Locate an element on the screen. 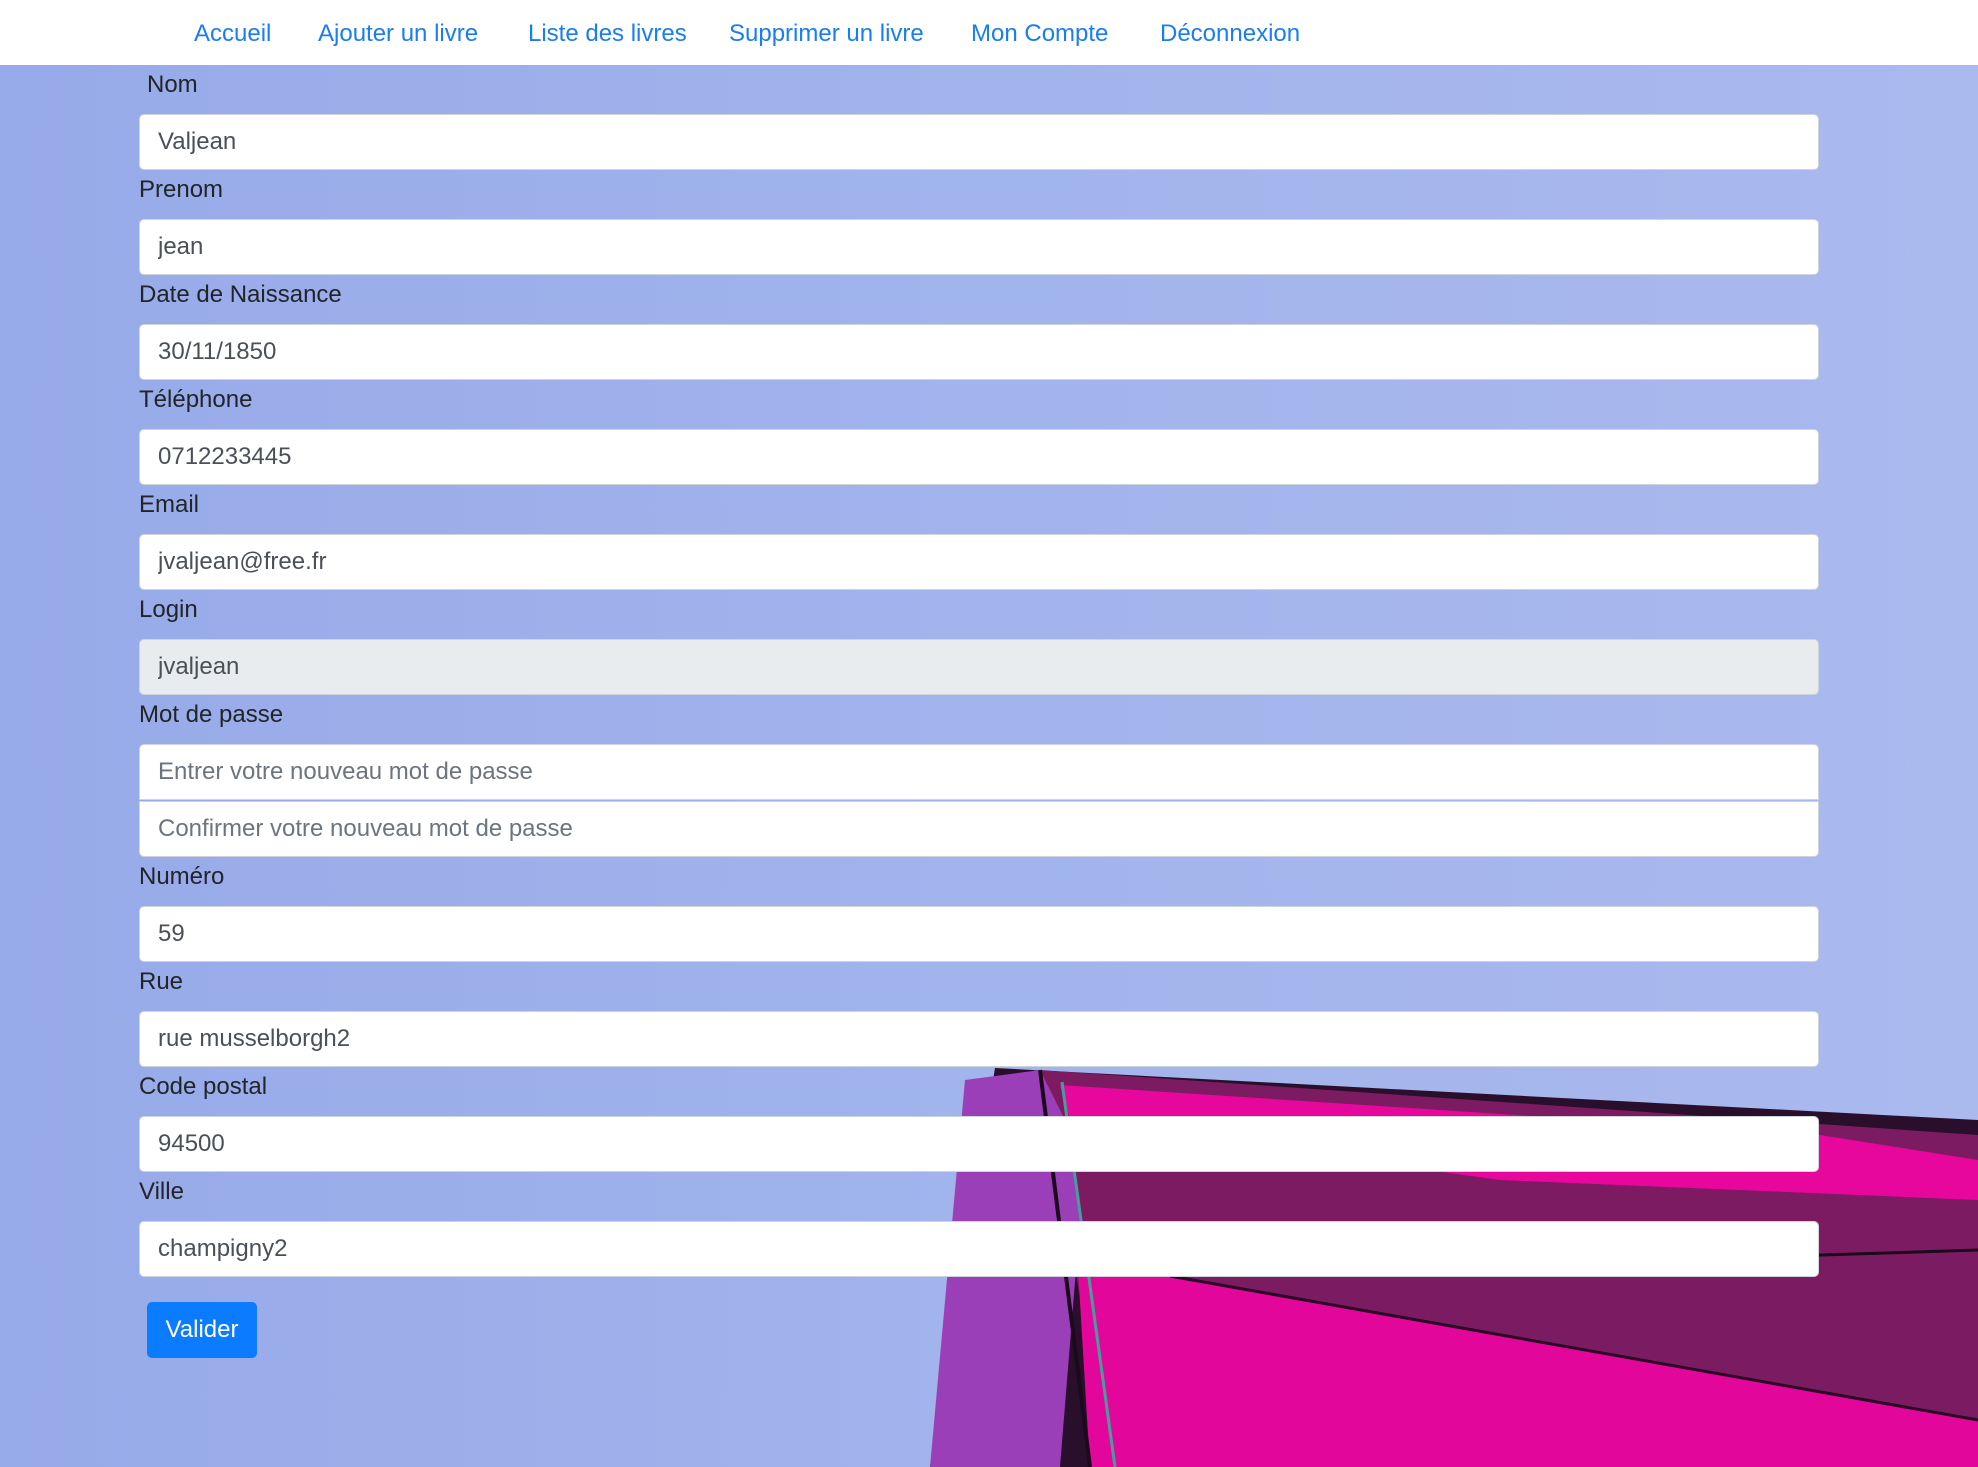  email-input is located at coordinates (979, 562).